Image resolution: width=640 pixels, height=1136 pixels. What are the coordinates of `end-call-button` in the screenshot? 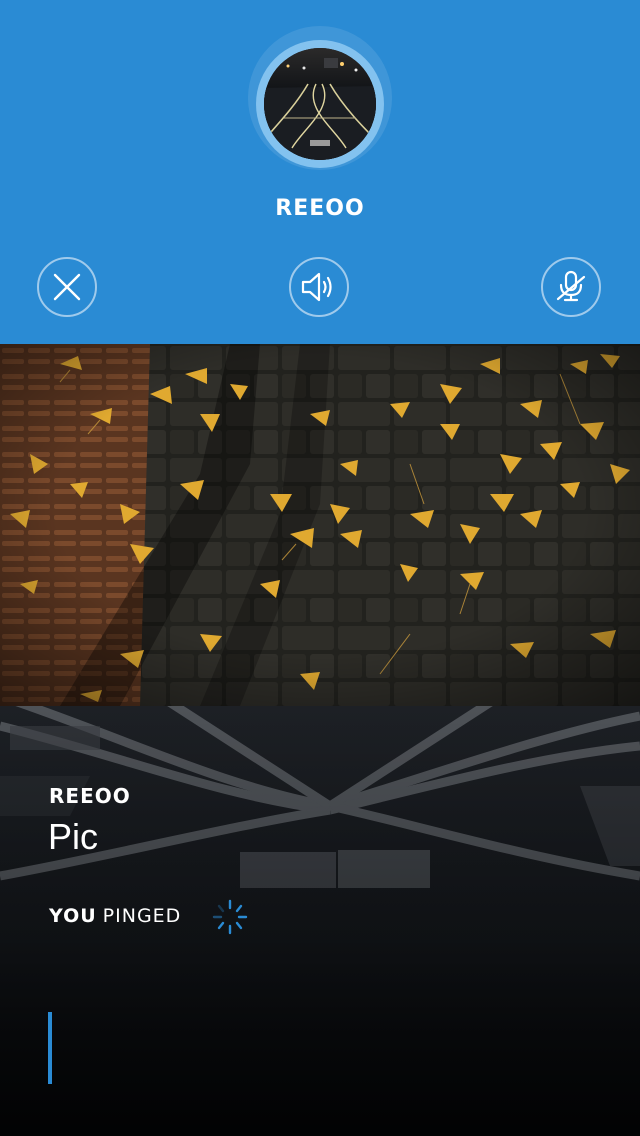 It's located at (67, 287).